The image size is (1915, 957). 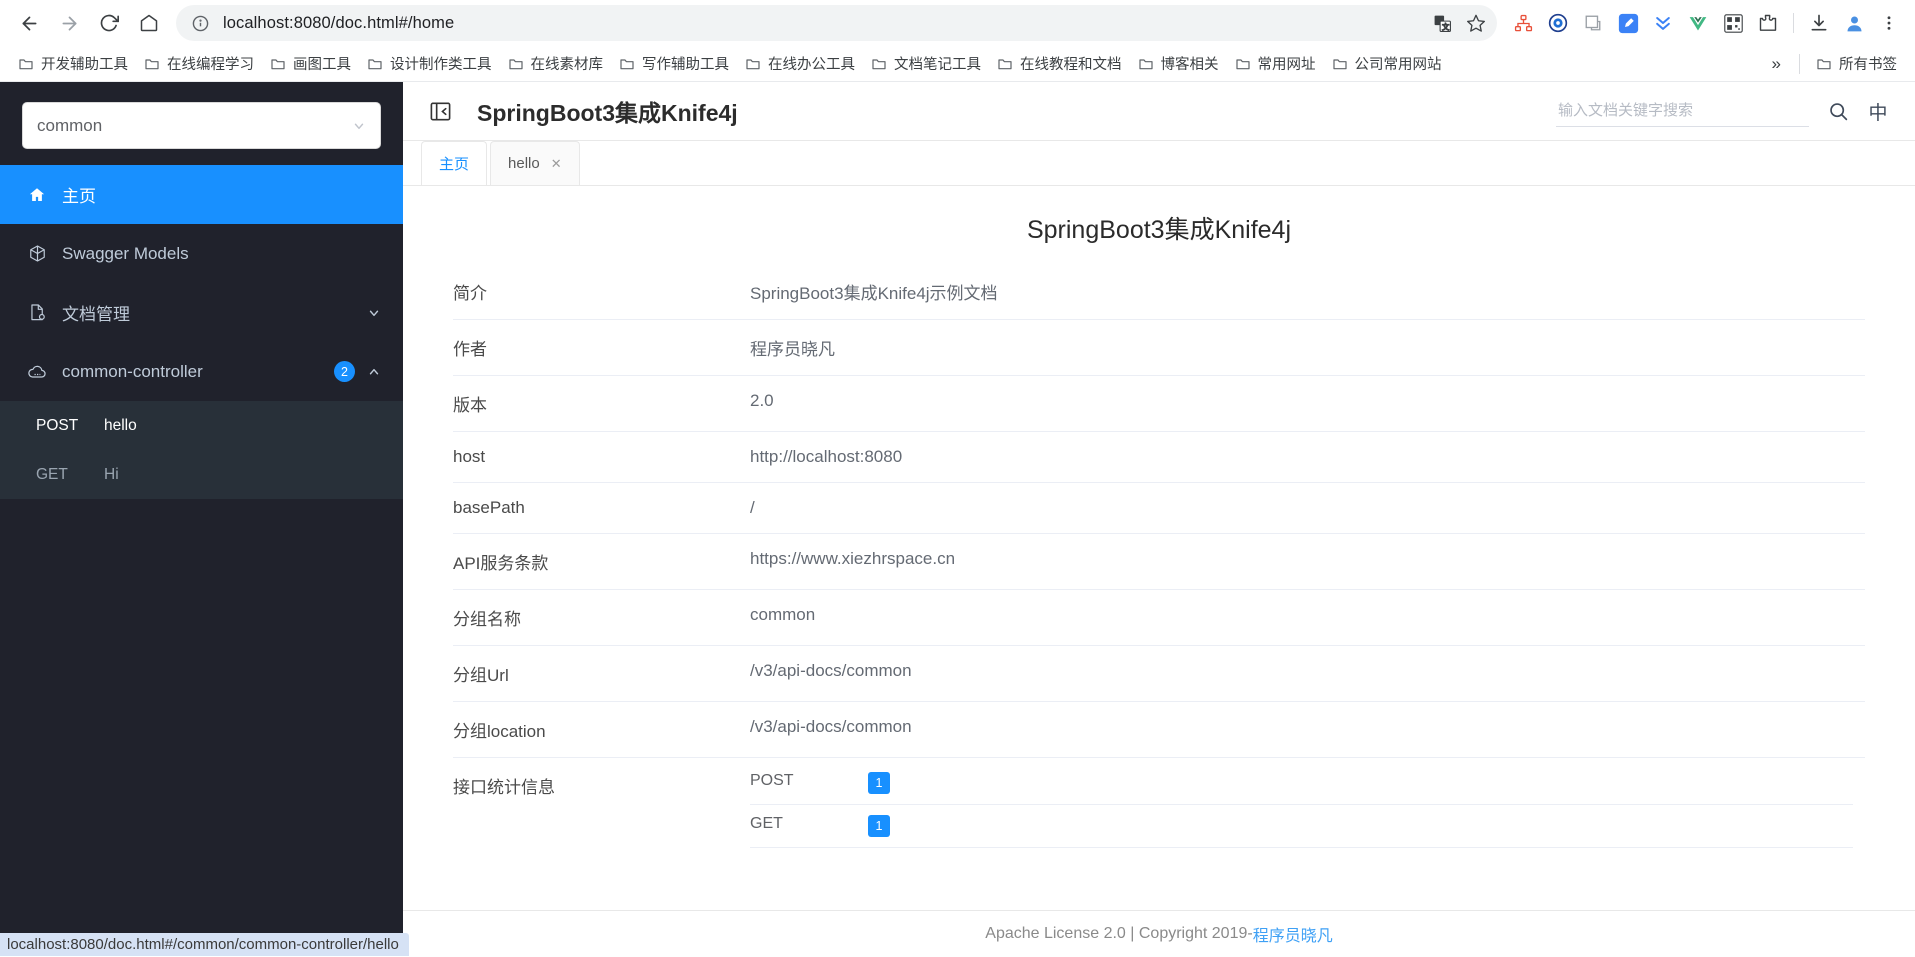 What do you see at coordinates (1776, 64) in the screenshot?
I see `bookmarks-overflow-button: »` at bounding box center [1776, 64].